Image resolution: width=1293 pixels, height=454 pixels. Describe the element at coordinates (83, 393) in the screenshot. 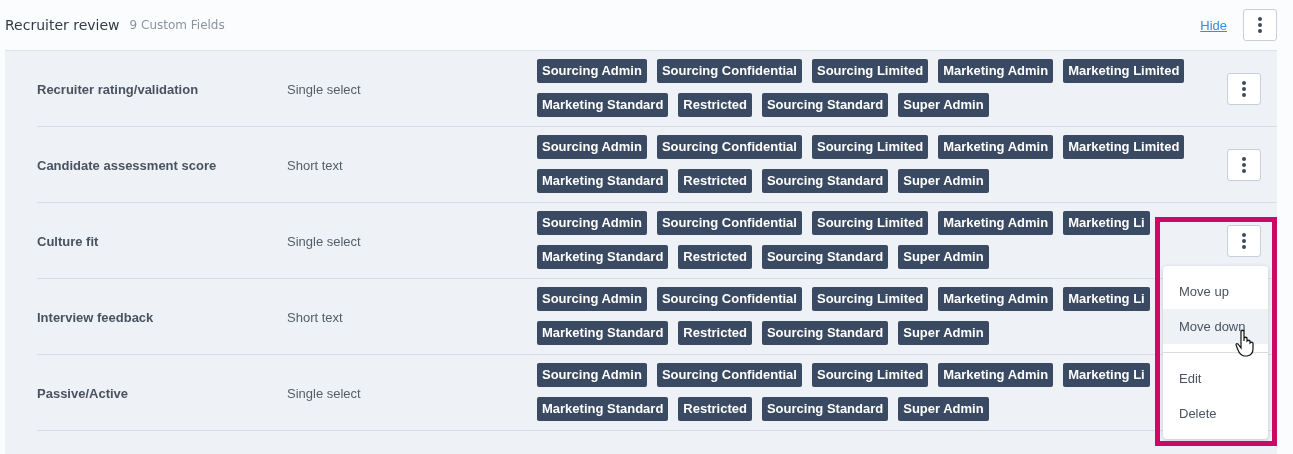

I see `field-name: Passive/Active` at that location.